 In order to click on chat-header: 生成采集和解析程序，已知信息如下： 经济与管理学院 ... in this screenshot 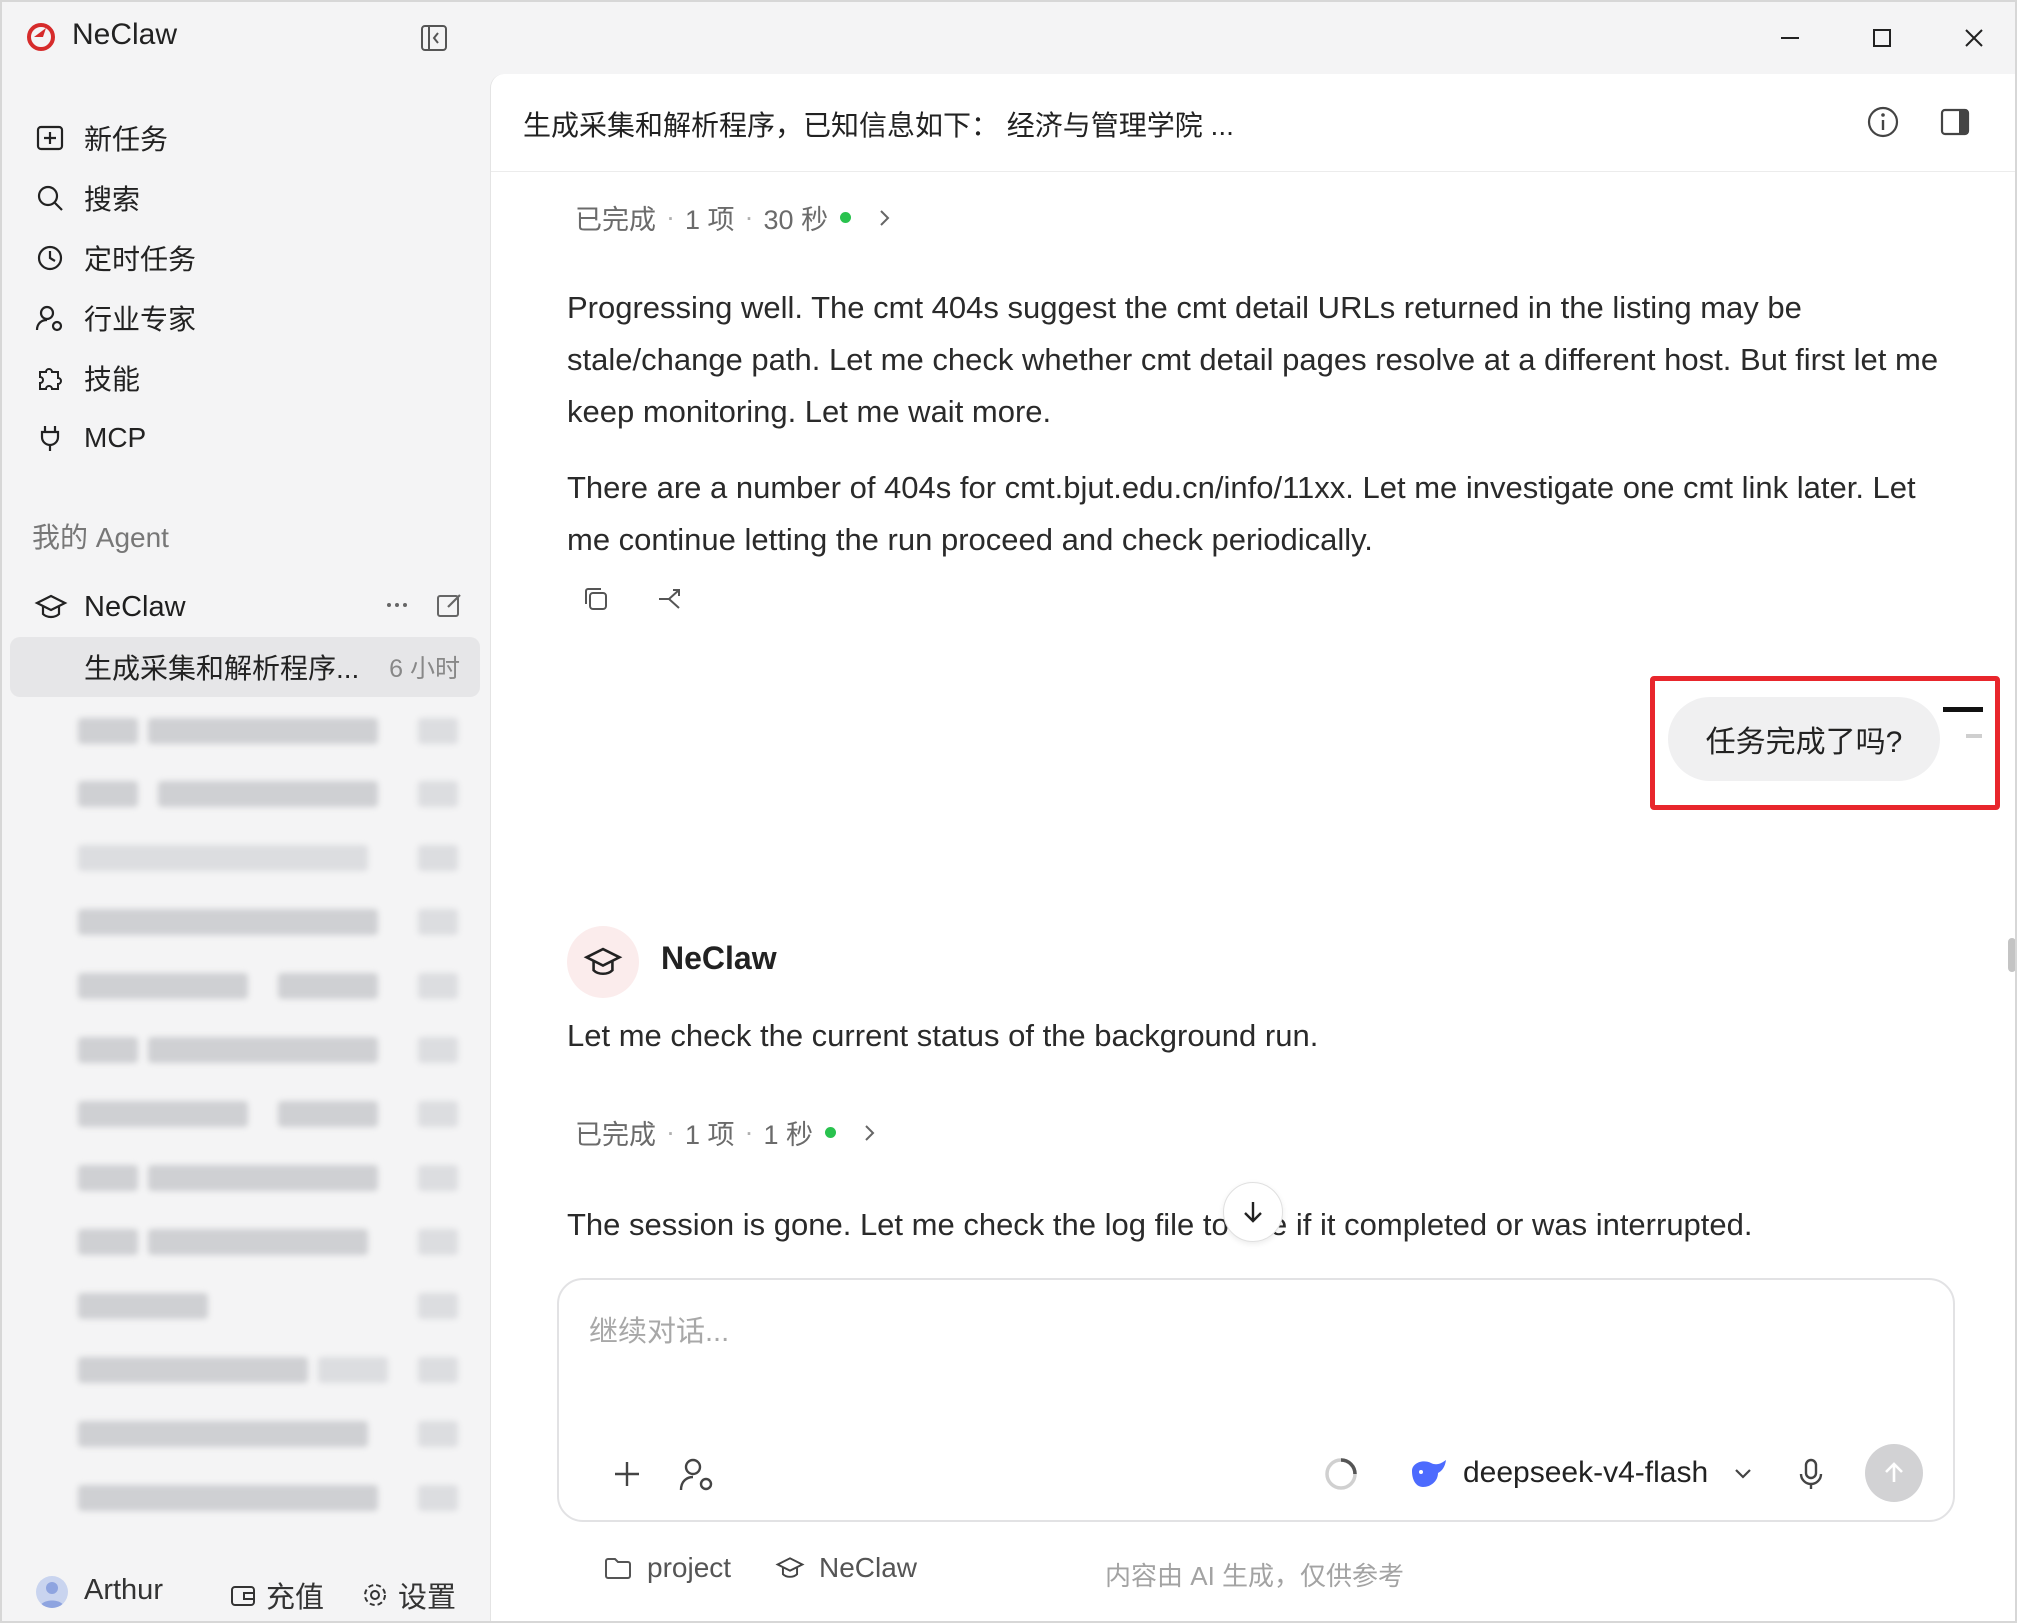, I will do `click(1253, 123)`.